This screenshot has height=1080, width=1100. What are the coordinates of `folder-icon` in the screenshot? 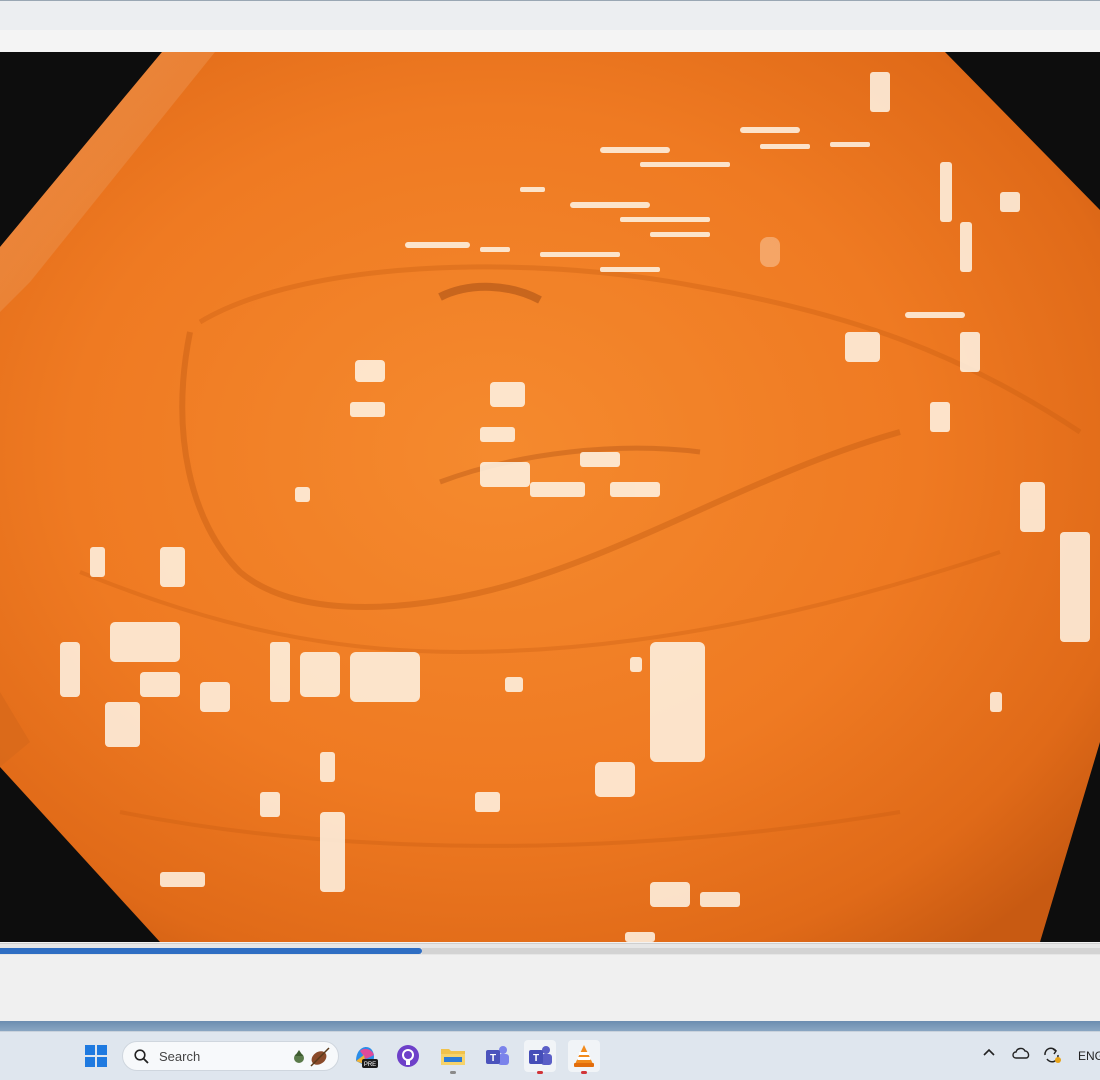 It's located at (453, 1057).